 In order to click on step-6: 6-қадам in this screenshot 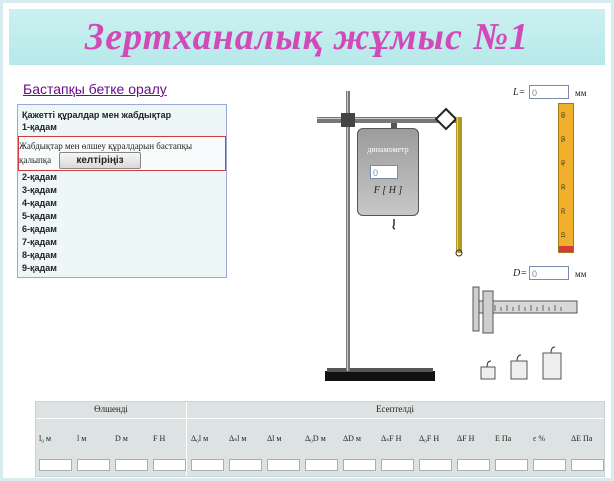, I will do `click(39, 229)`.